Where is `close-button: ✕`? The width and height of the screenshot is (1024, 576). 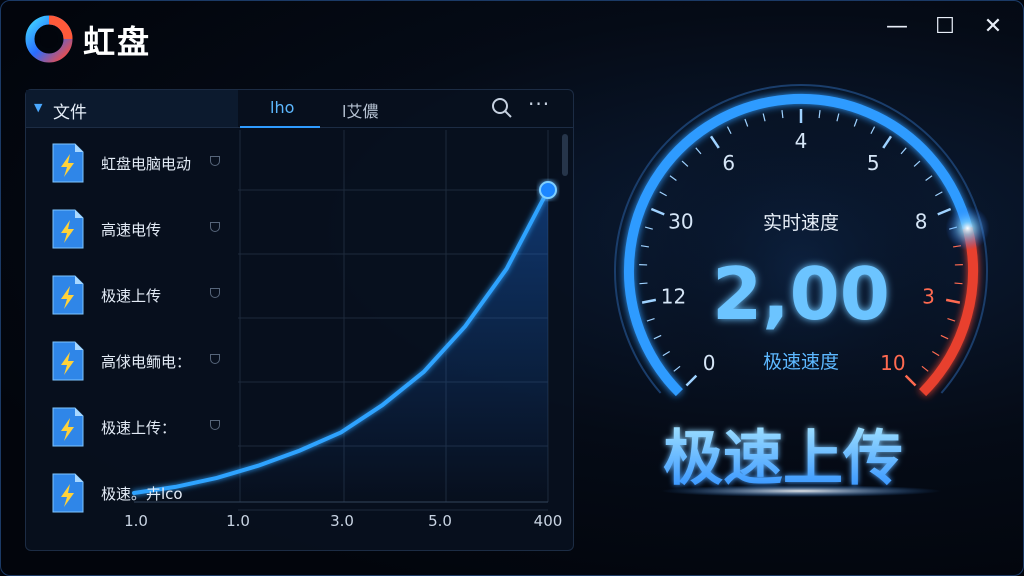 close-button: ✕ is located at coordinates (993, 27).